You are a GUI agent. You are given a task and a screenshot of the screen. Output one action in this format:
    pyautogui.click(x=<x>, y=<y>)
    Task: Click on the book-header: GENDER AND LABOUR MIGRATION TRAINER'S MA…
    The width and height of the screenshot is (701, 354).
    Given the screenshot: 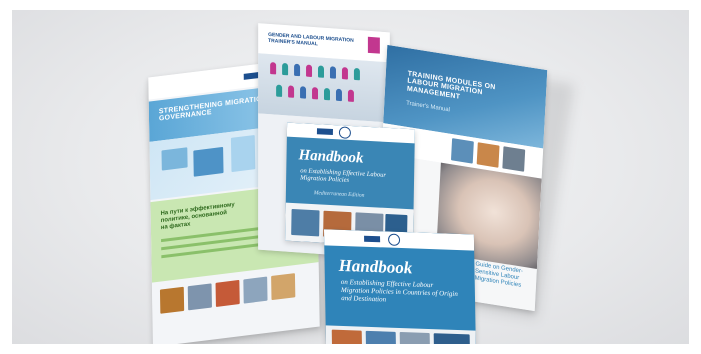 What is the action you would take?
    pyautogui.click(x=311, y=39)
    